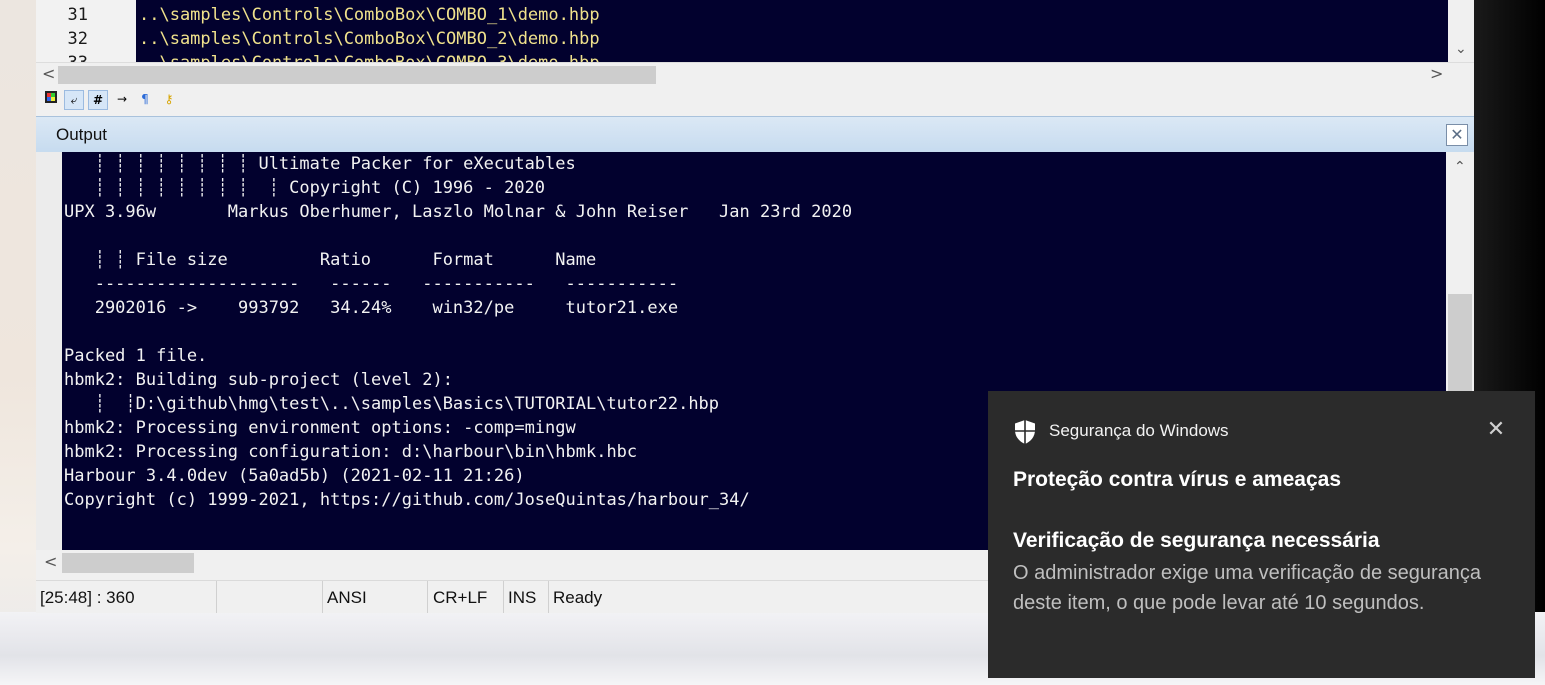  Describe the element at coordinates (526, 597) in the screenshot. I see `insert-mode-indicator: INS` at that location.